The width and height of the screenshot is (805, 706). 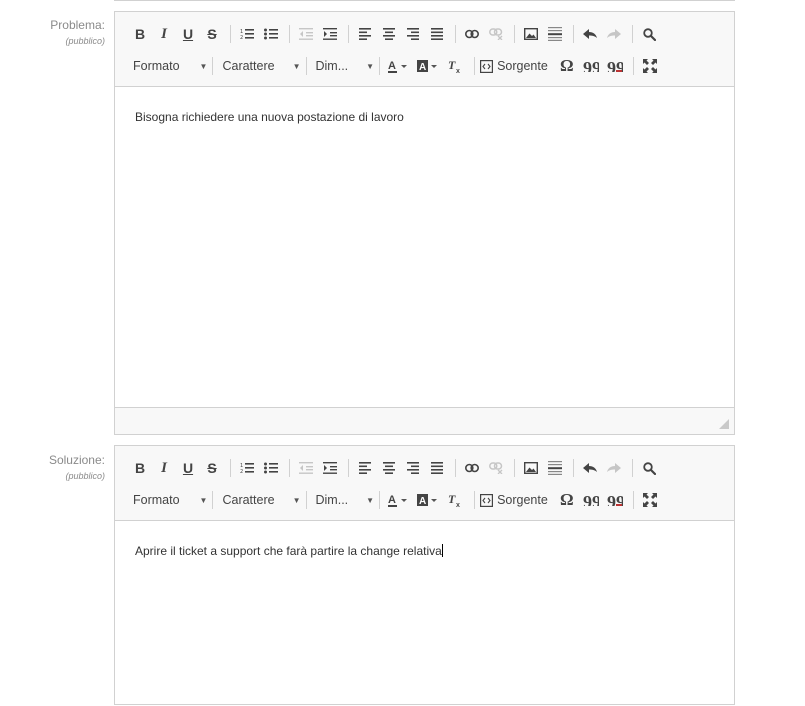 What do you see at coordinates (424, 420) in the screenshot?
I see `problema-status-bar` at bounding box center [424, 420].